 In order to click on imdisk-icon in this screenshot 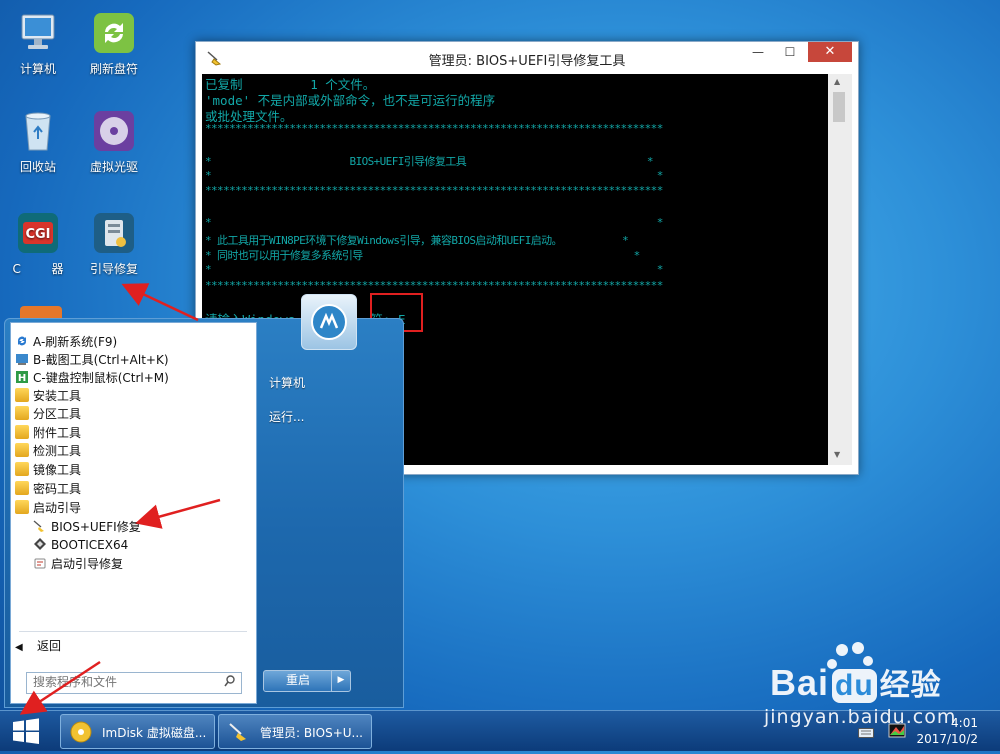, I will do `click(81, 733)`.